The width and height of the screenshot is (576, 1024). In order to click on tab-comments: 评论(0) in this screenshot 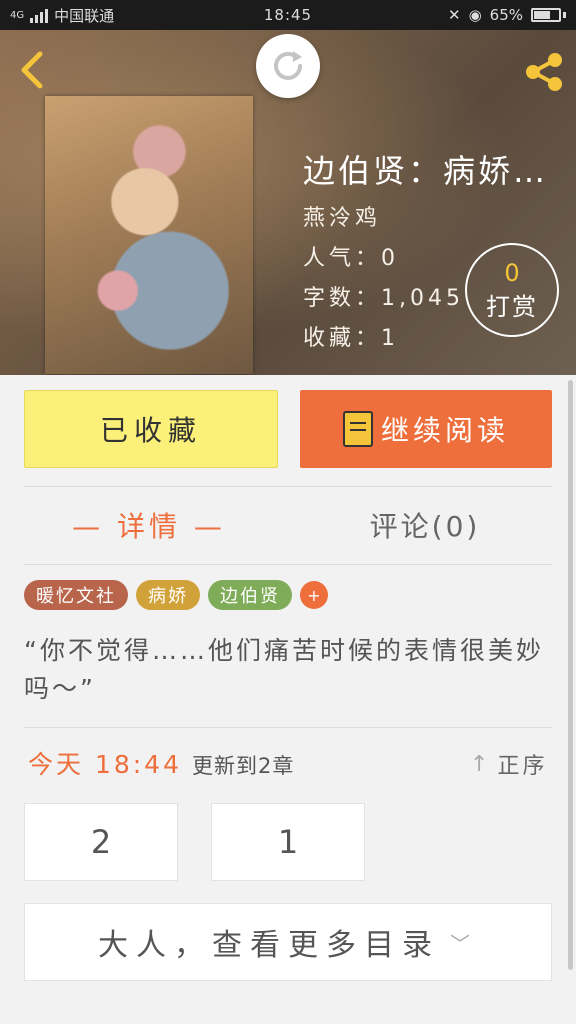, I will do `click(425, 525)`.